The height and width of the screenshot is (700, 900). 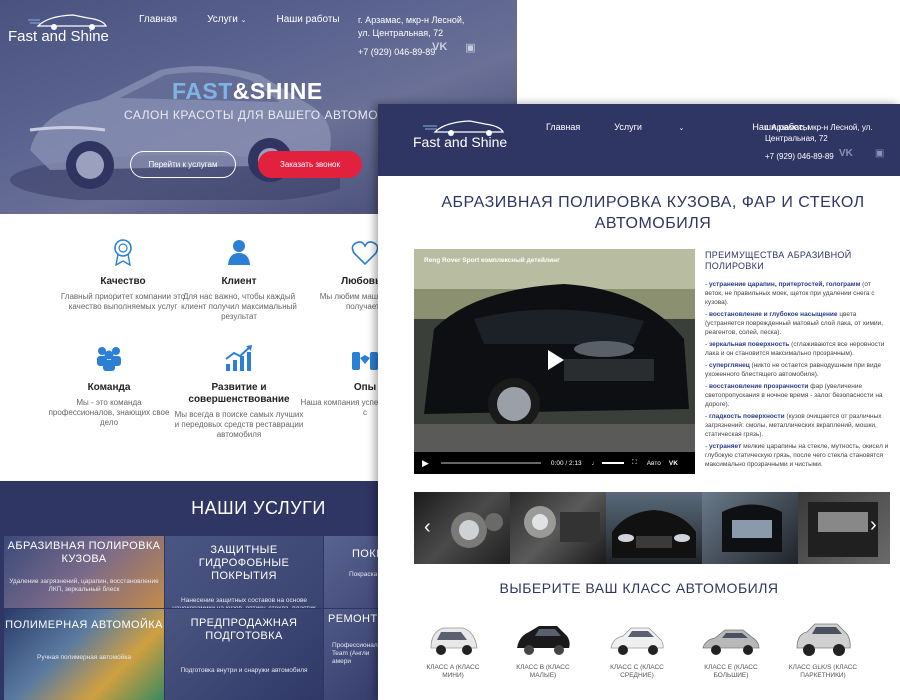 I want to click on video-controls: ▶ 0:00 / 2:13 ♩ ⛶ Авто VK, so click(x=554, y=463).